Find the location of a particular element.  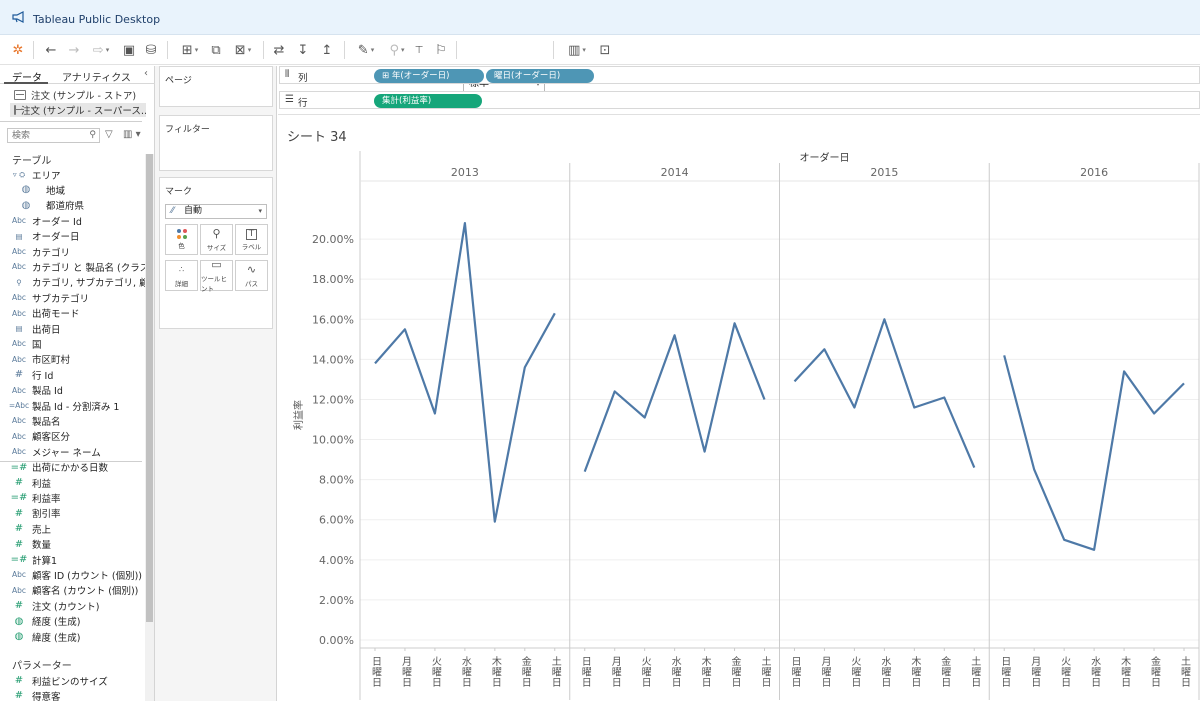

field-item: ◍ 緯度 (生成) is located at coordinates (76, 636).